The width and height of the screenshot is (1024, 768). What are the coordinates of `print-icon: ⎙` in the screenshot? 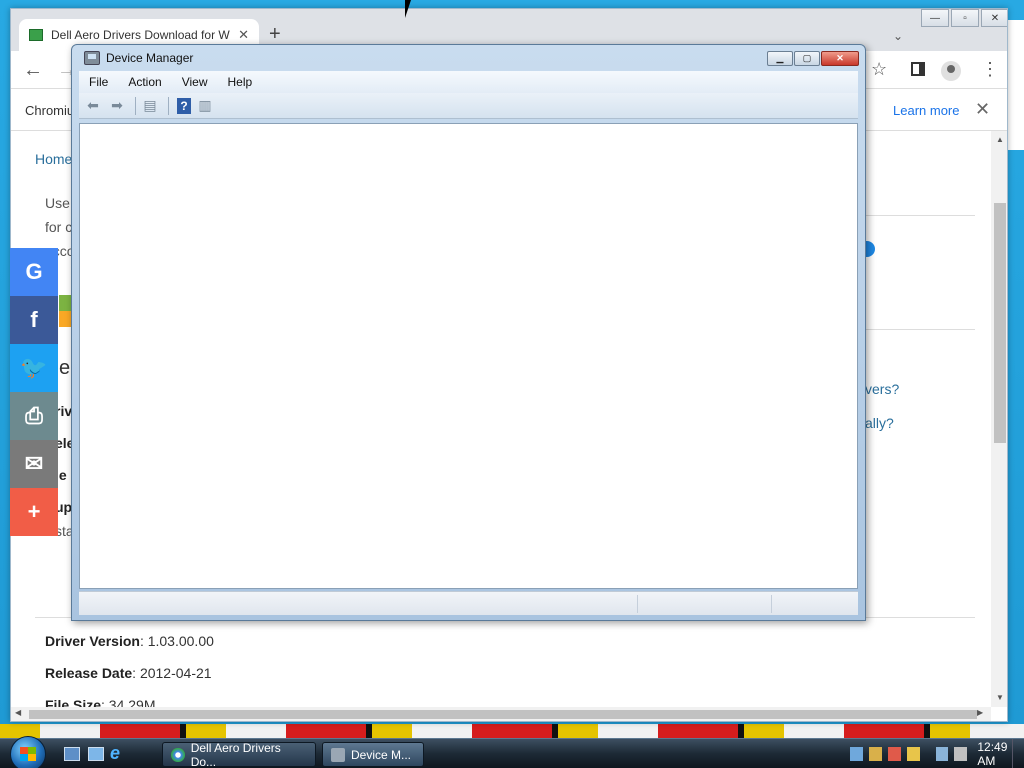 It's located at (34, 415).